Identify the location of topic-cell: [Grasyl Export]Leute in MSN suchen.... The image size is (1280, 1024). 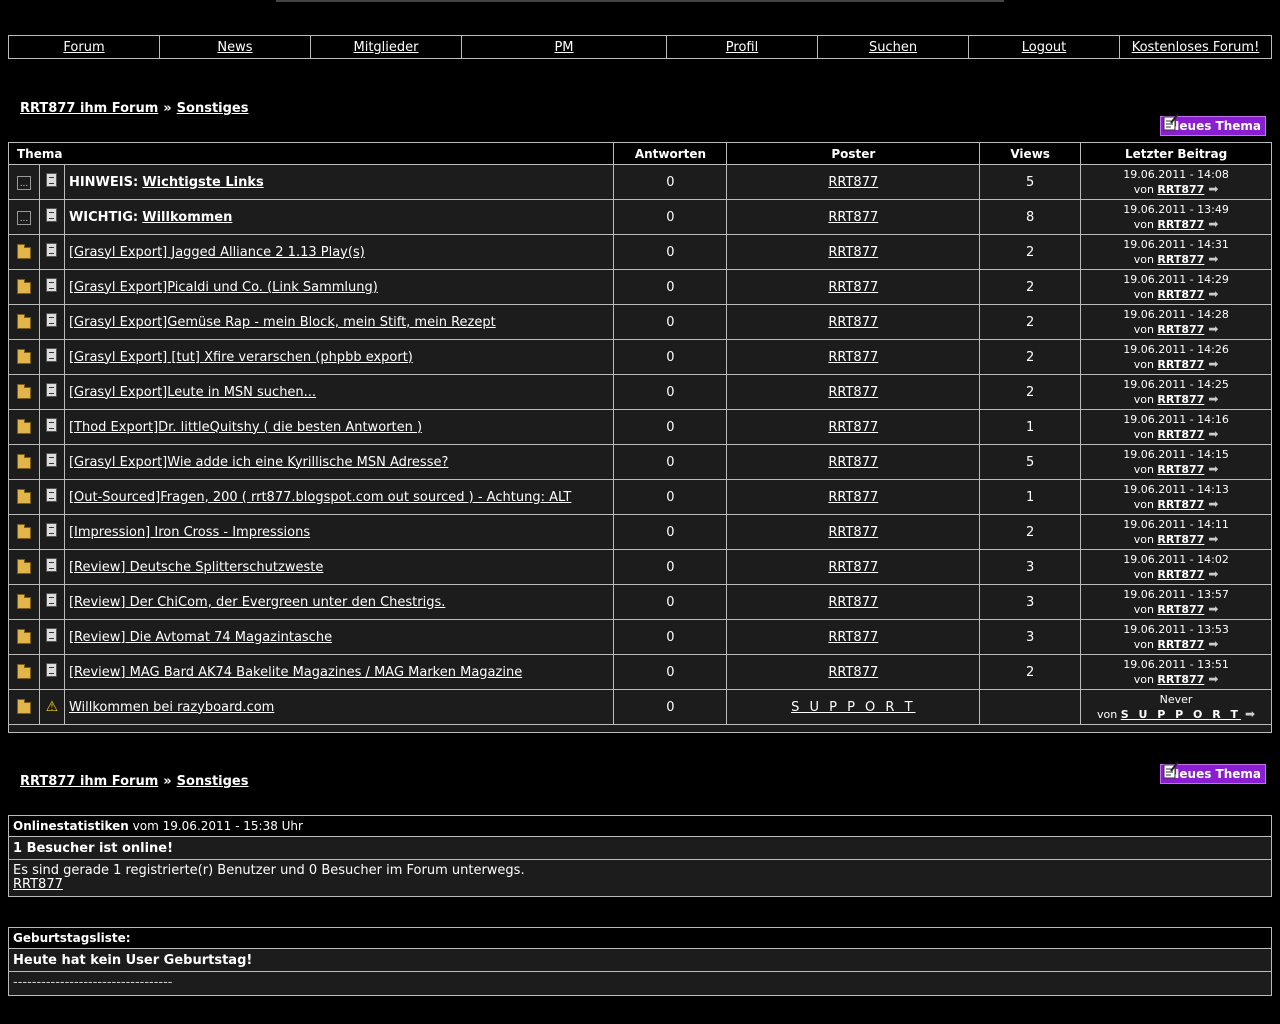
(339, 392).